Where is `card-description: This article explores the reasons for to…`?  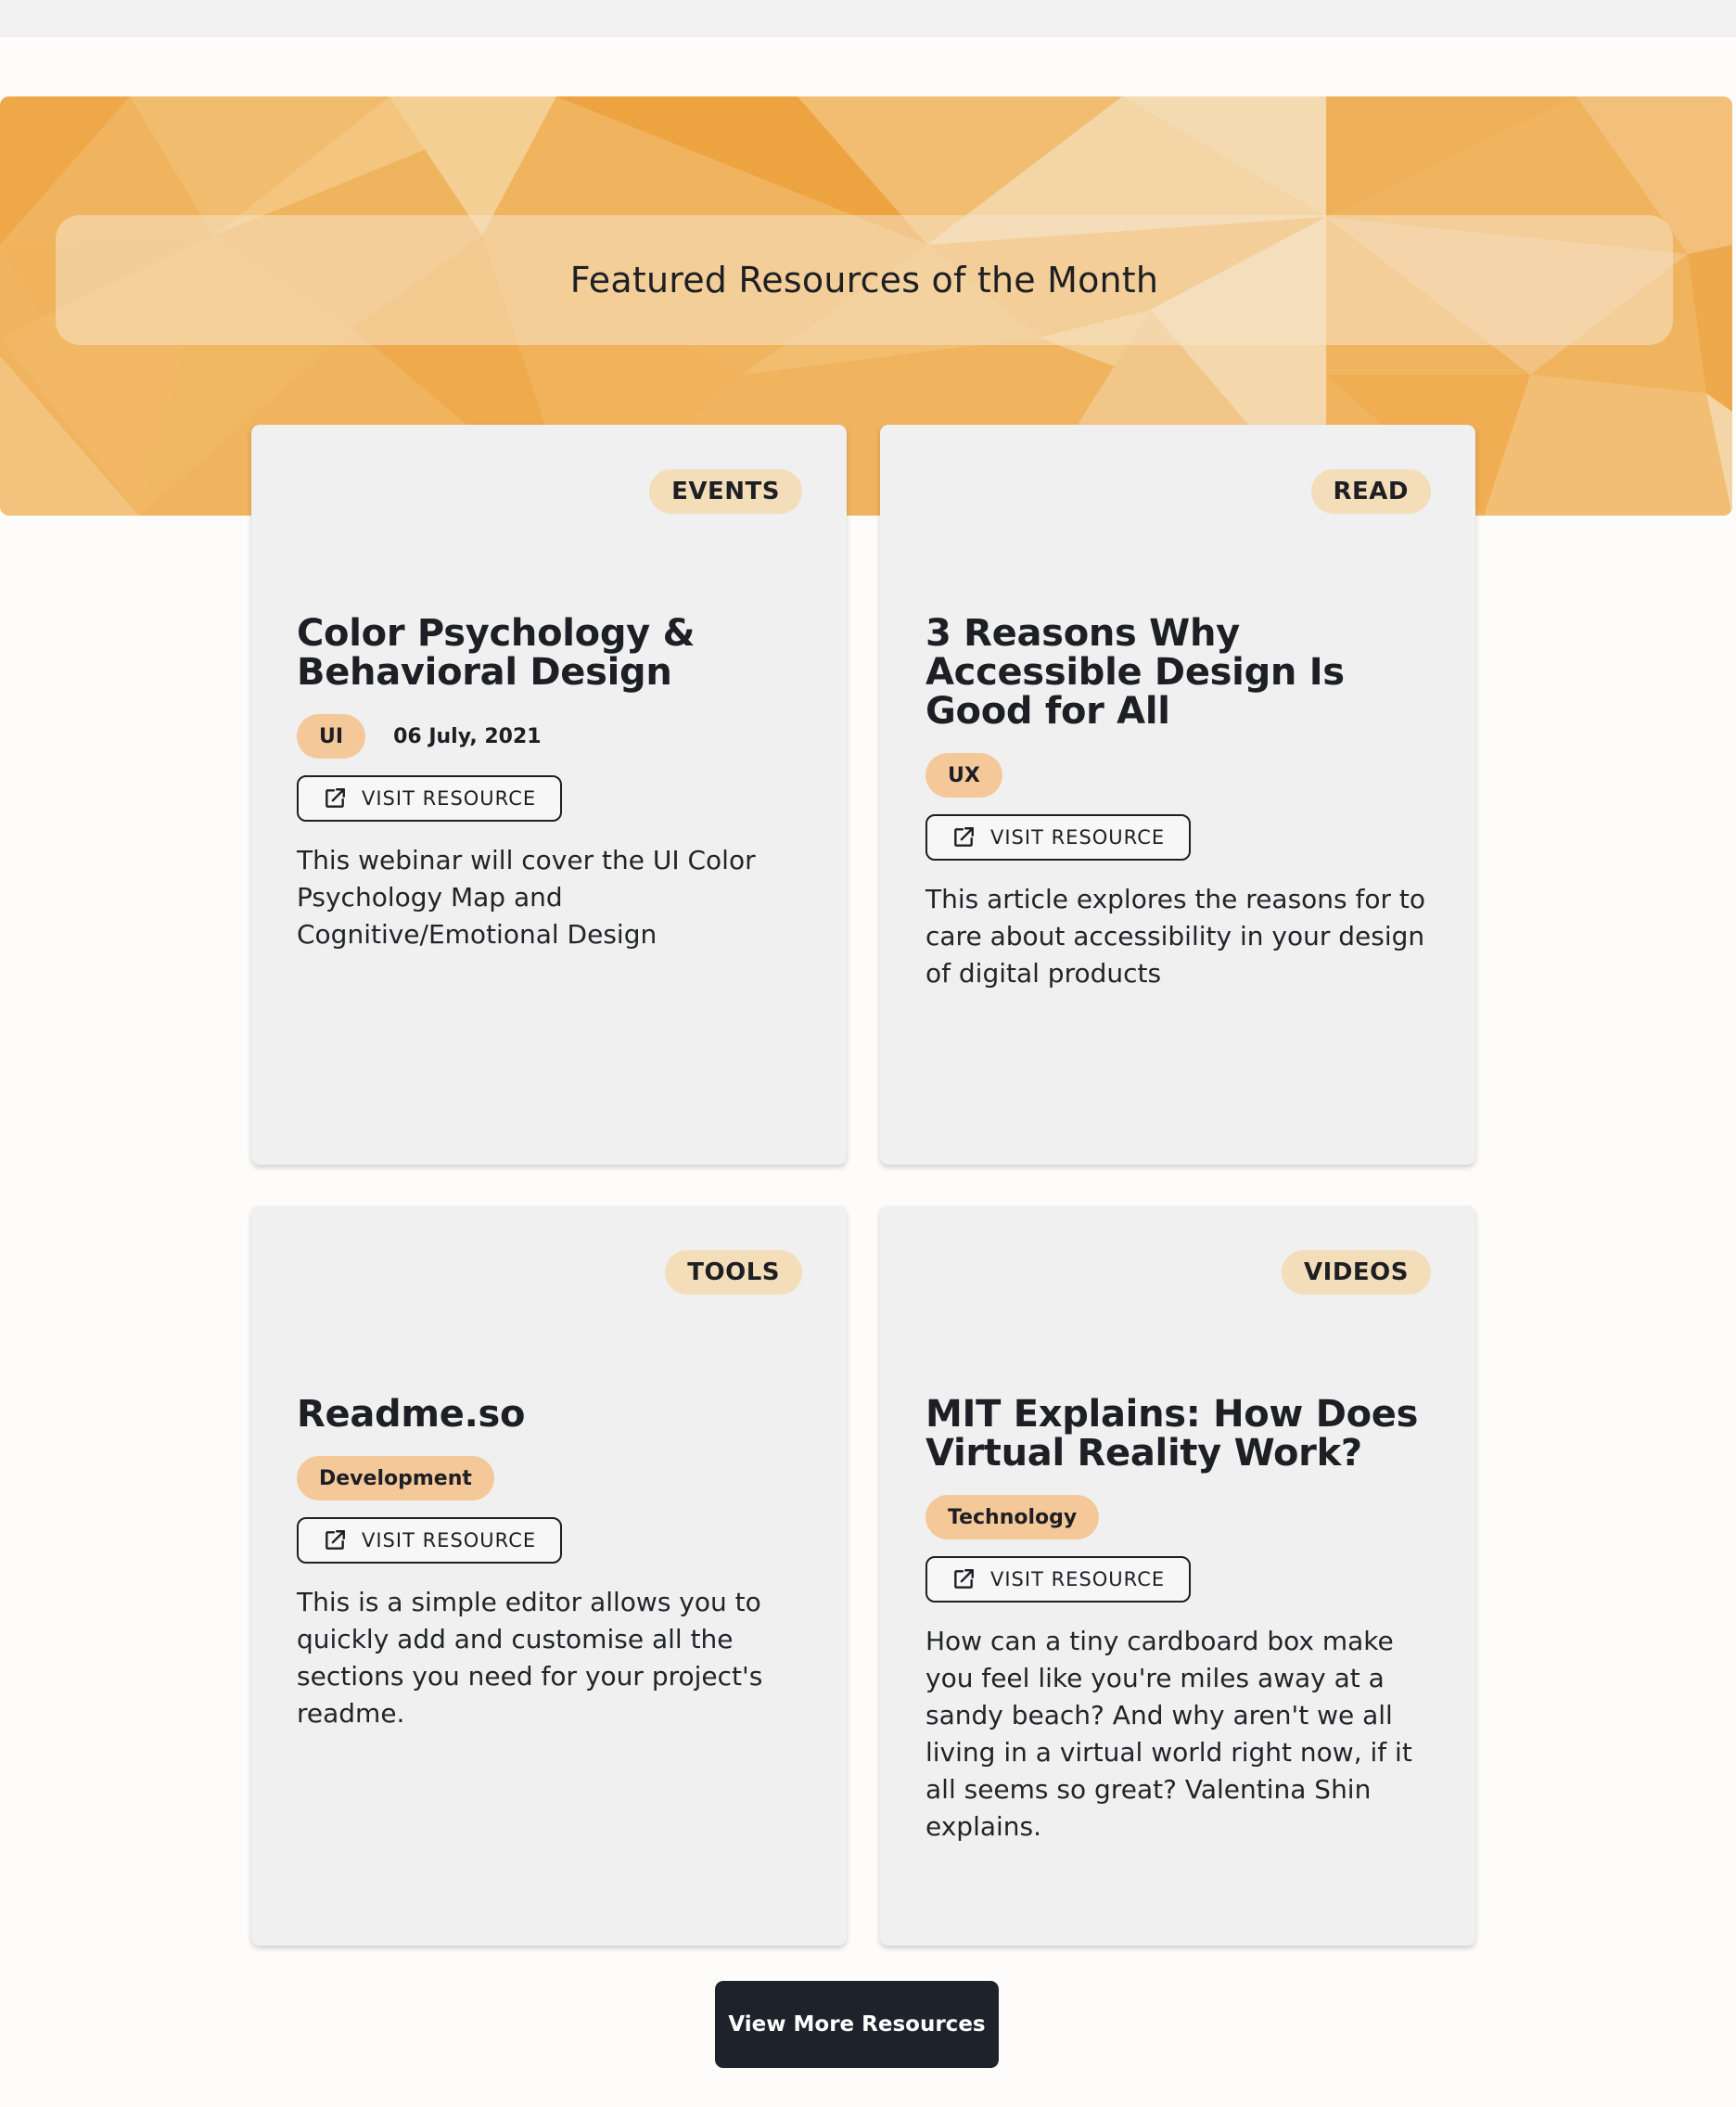
card-description: This article explores the reasons for to… is located at coordinates (1175, 936).